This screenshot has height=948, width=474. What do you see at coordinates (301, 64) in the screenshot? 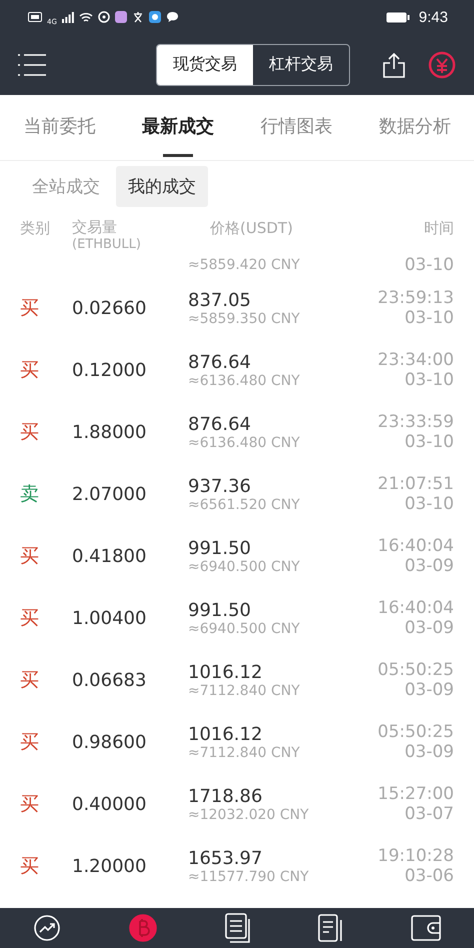
I see `segment-tab: 杠杆交易` at bounding box center [301, 64].